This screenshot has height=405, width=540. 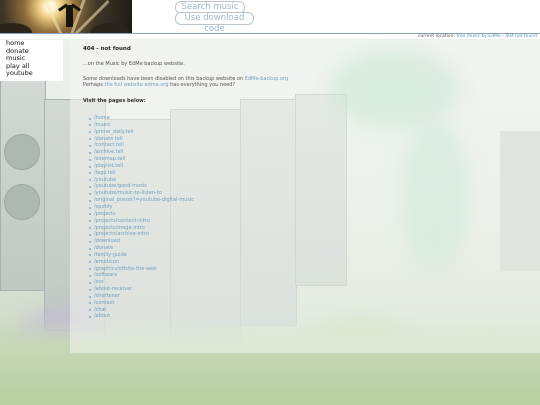 I want to click on visit-heading: Visit the pages below:, so click(x=114, y=101).